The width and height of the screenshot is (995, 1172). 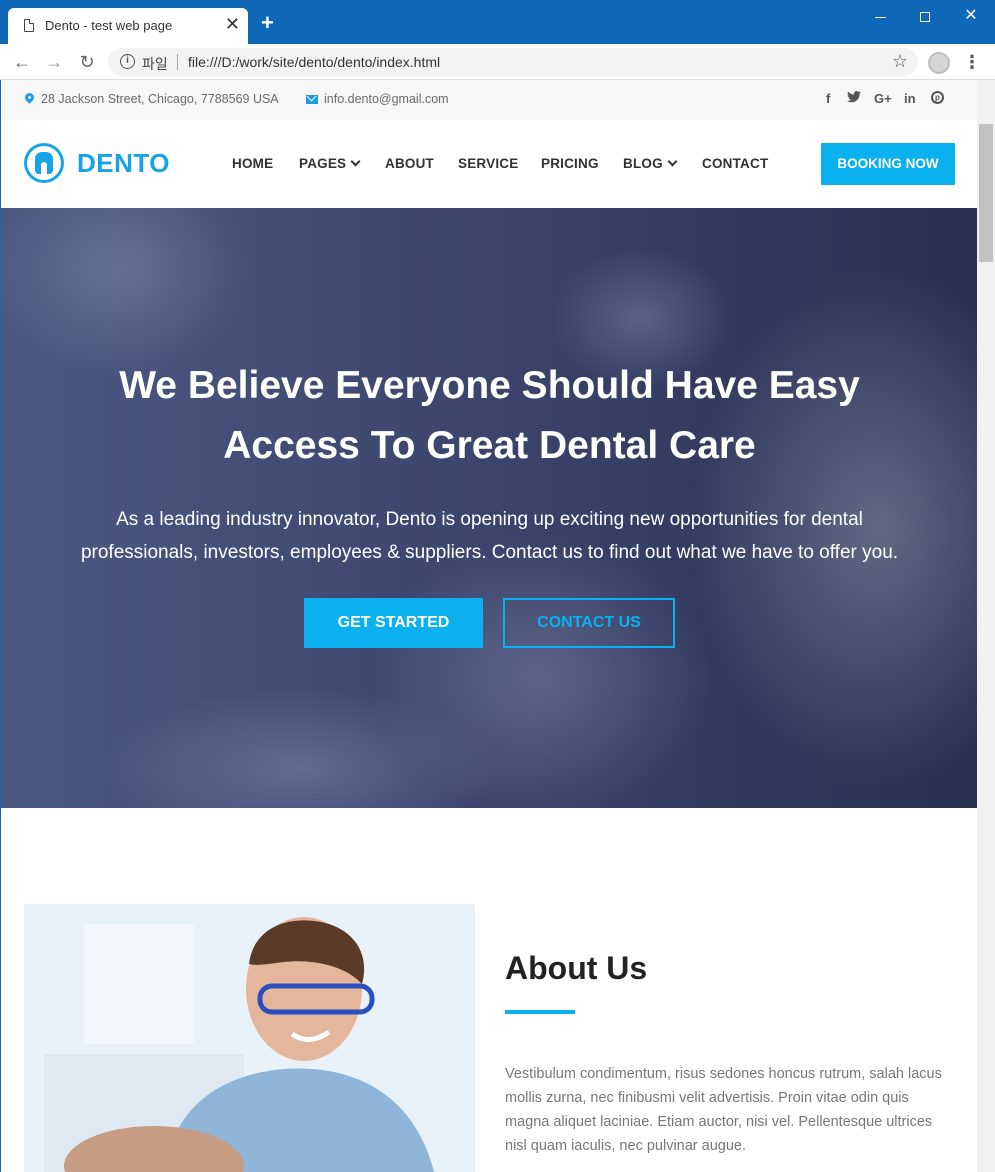 I want to click on nav-service: SERVICE, so click(x=488, y=163).